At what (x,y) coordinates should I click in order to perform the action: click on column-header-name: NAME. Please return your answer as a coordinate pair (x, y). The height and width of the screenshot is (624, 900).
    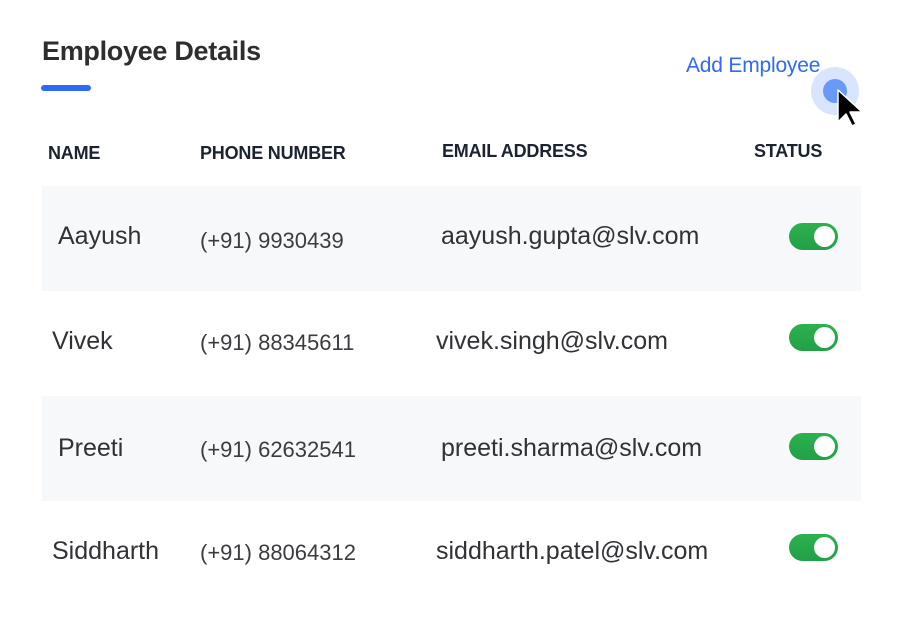
    Looking at the image, I should click on (74, 153).